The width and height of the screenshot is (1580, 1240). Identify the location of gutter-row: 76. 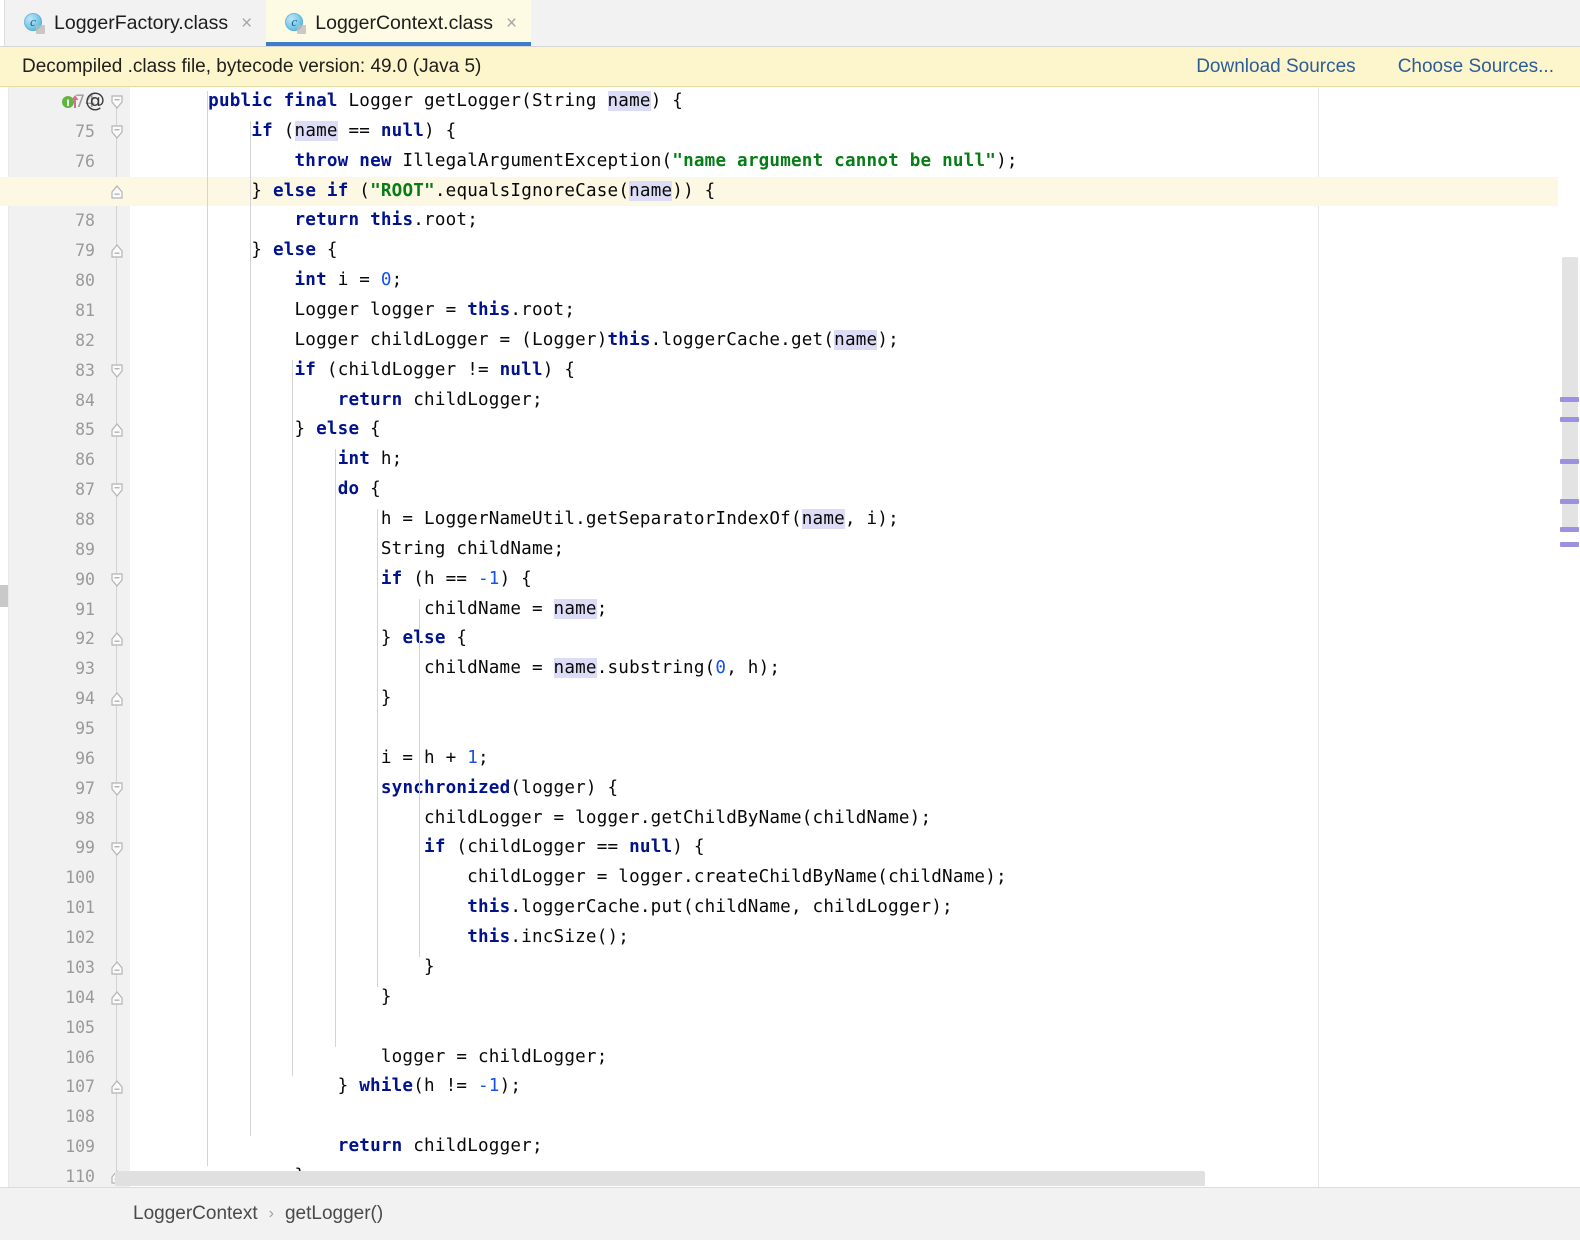
(69, 162).